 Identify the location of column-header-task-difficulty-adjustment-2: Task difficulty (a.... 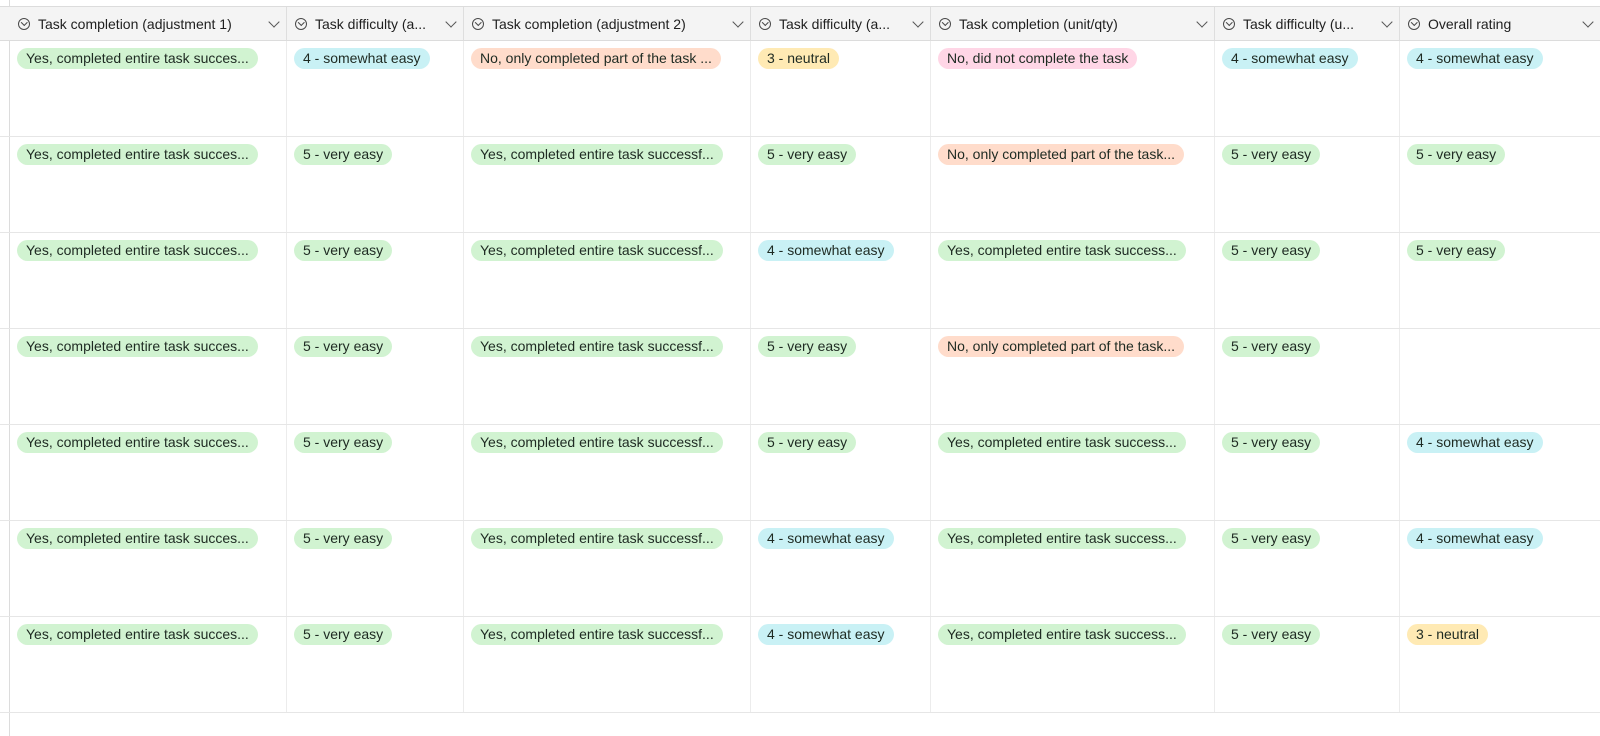
(841, 23).